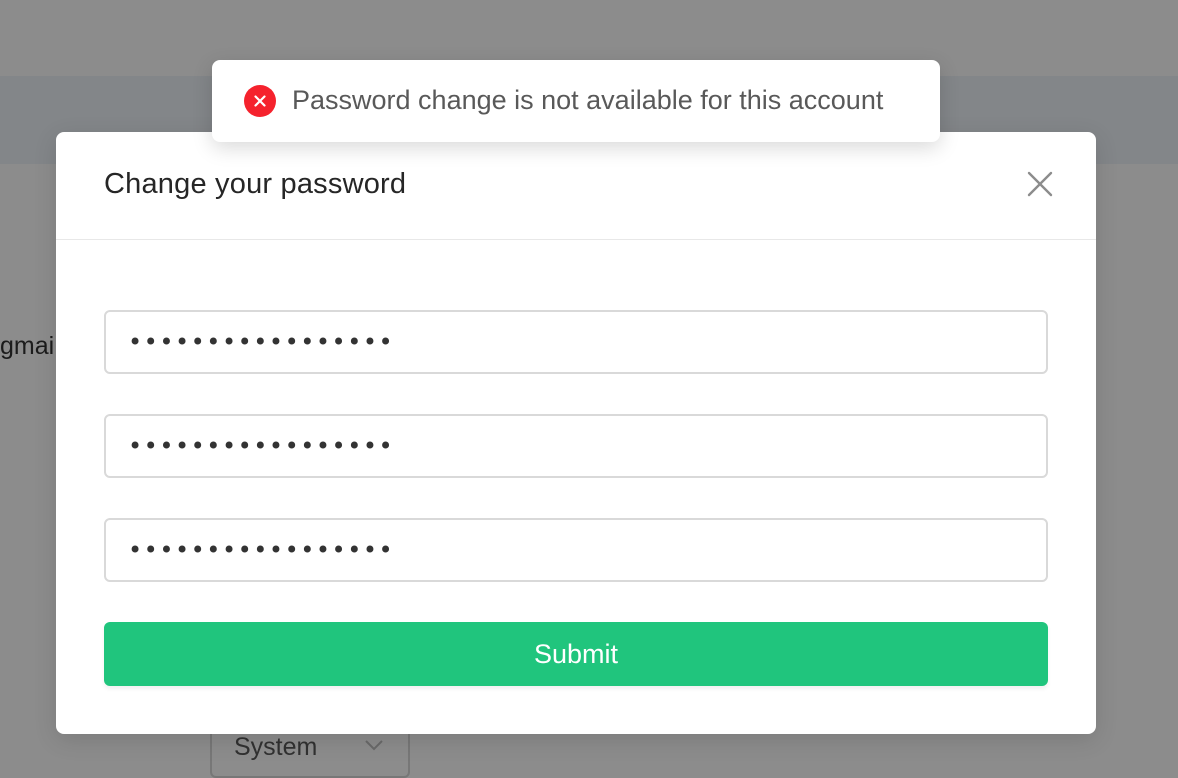  Describe the element at coordinates (260, 101) in the screenshot. I see `error-circle-icon` at that location.